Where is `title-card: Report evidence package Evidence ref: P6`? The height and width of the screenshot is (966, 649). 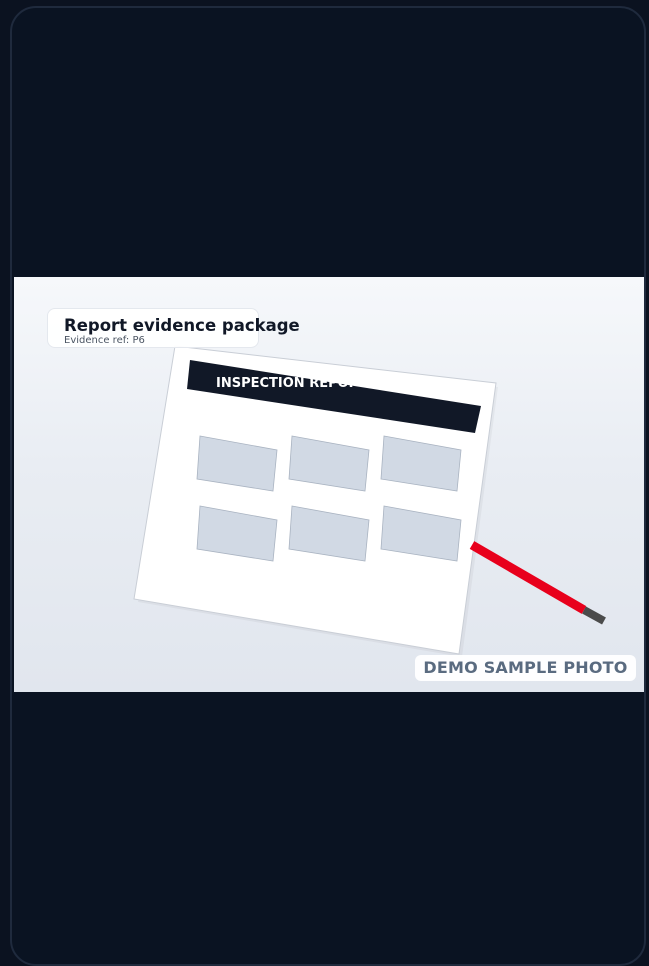 title-card: Report evidence package Evidence ref: P6 is located at coordinates (173, 328).